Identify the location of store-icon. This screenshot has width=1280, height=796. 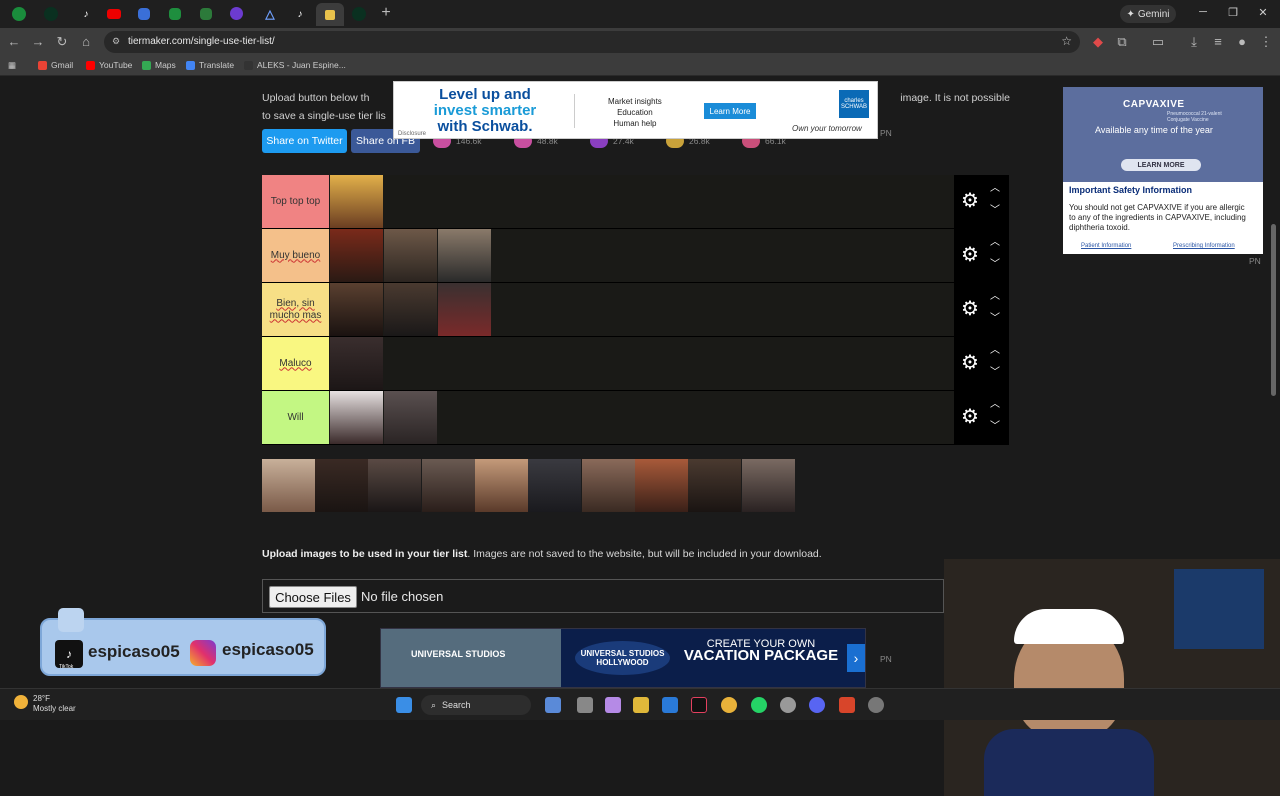
(670, 705).